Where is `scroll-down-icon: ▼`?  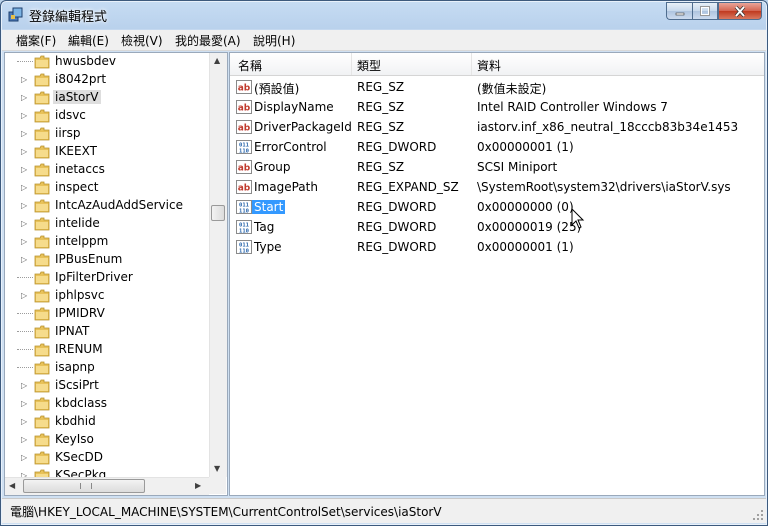 scroll-down-icon: ▼ is located at coordinates (217, 468).